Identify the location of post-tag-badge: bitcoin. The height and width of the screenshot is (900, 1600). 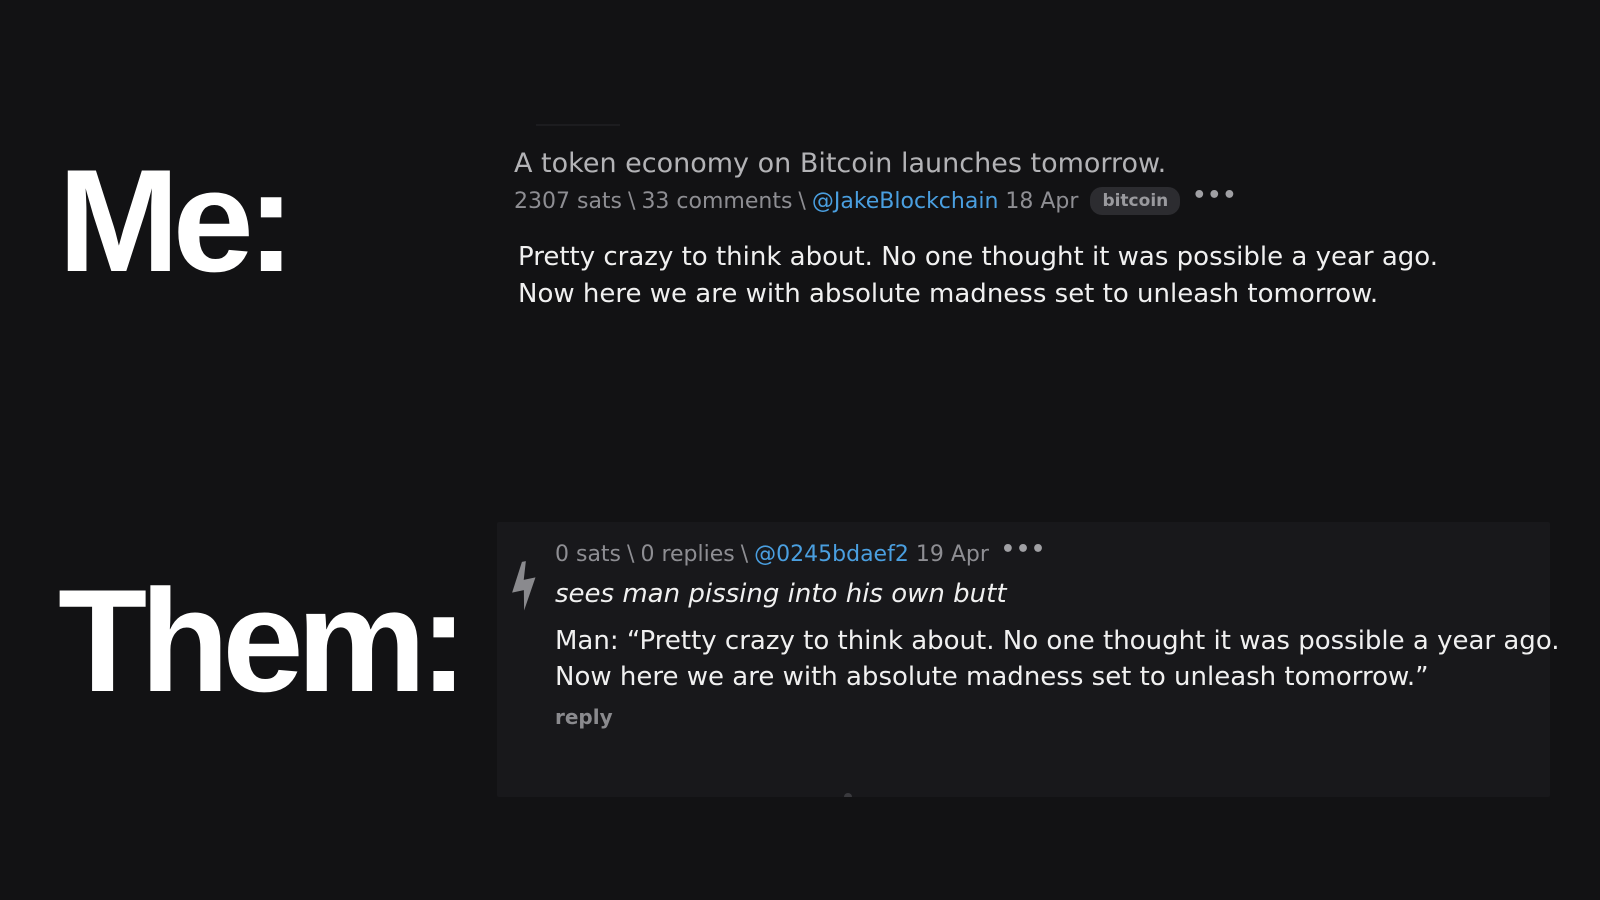
(1135, 201).